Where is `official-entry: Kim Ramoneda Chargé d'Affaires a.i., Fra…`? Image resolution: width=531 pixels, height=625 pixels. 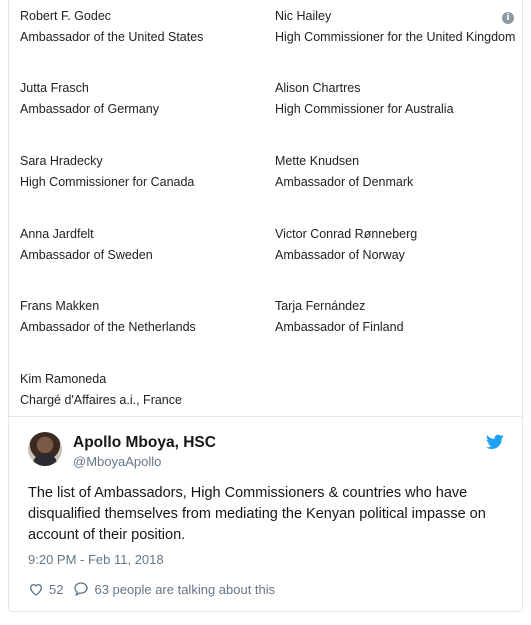 official-entry: Kim Ramoneda Chargé d'Affaires a.i., Fra… is located at coordinates (101, 390).